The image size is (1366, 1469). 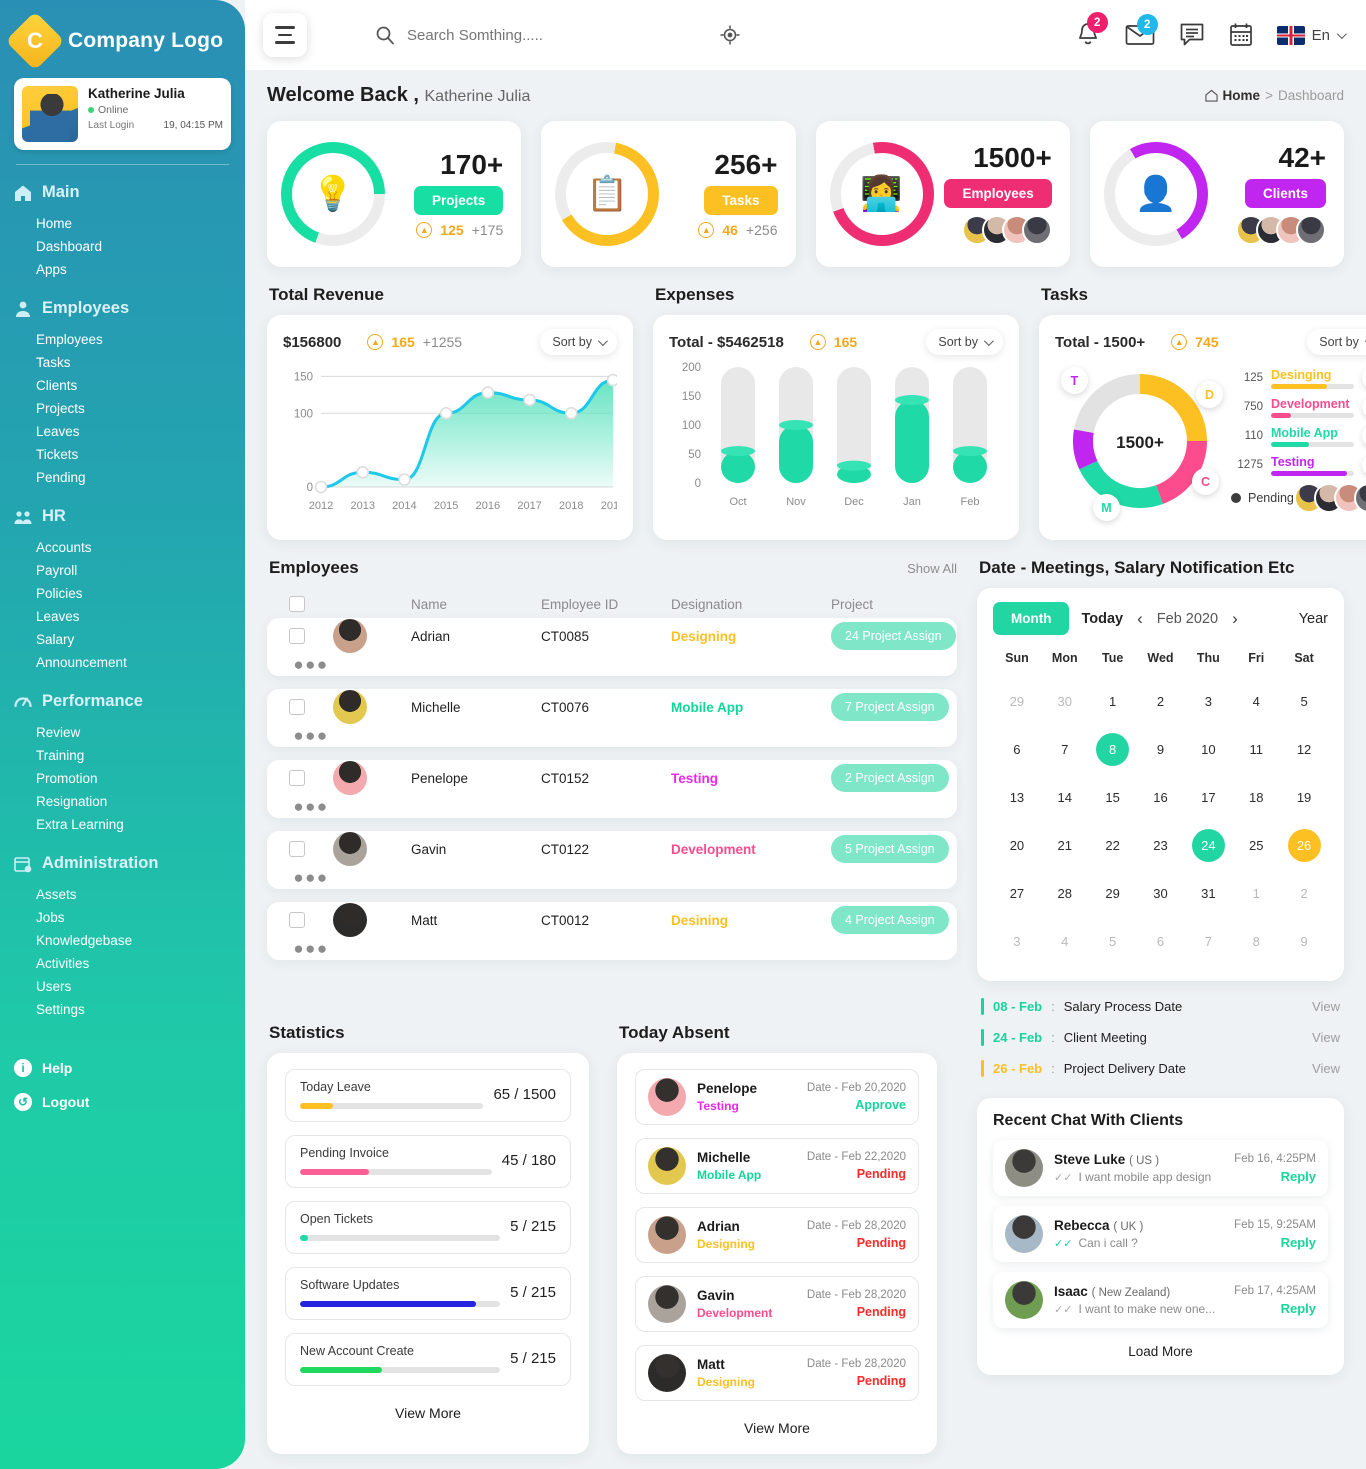 I want to click on calendar-day: 25, so click(x=1256, y=845).